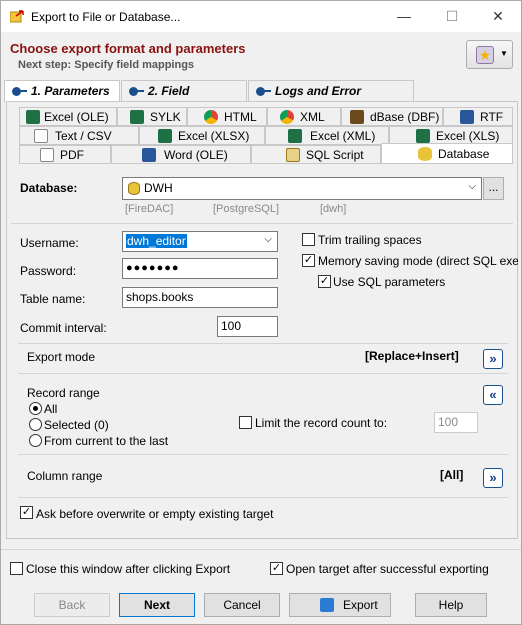  What do you see at coordinates (106, 441) in the screenshot?
I see `range-current-label: From current to the last` at bounding box center [106, 441].